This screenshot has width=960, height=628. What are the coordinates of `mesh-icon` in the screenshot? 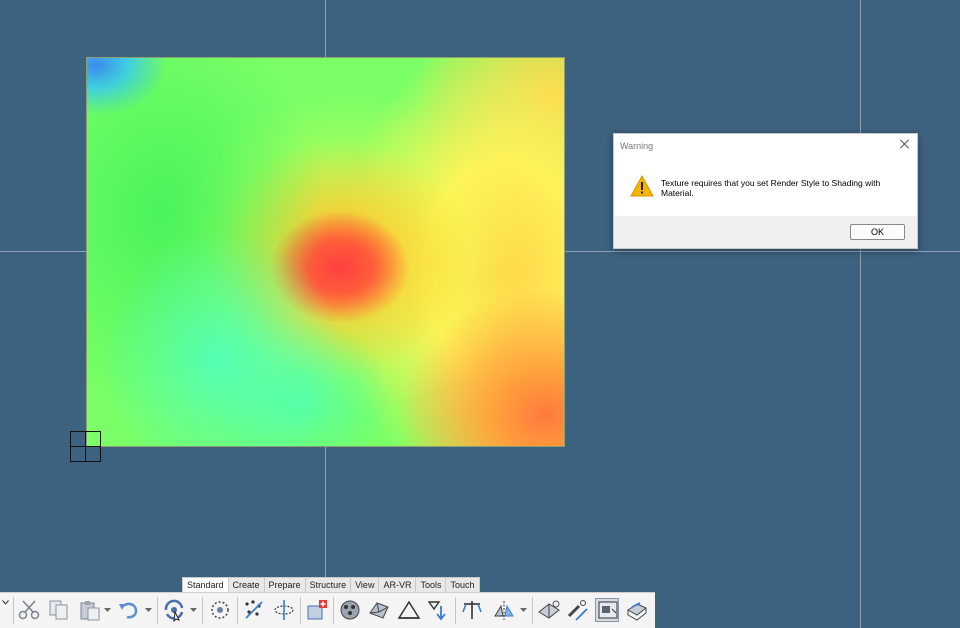 It's located at (350, 610).